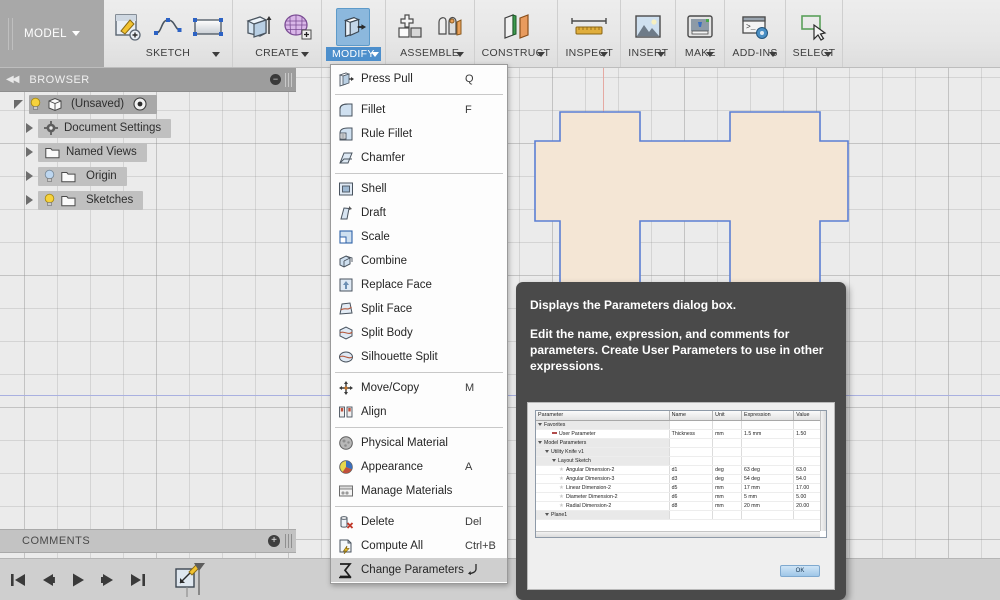 The image size is (1000, 600). I want to click on new-component-icon, so click(410, 27).